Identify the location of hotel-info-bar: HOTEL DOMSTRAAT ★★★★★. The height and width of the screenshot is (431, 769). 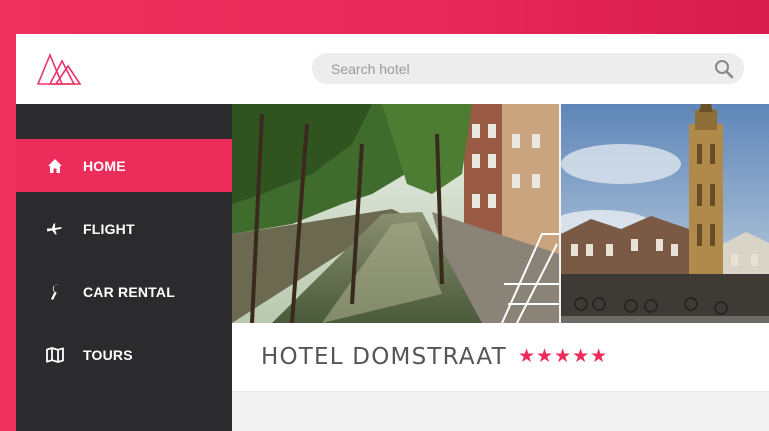
(500, 357).